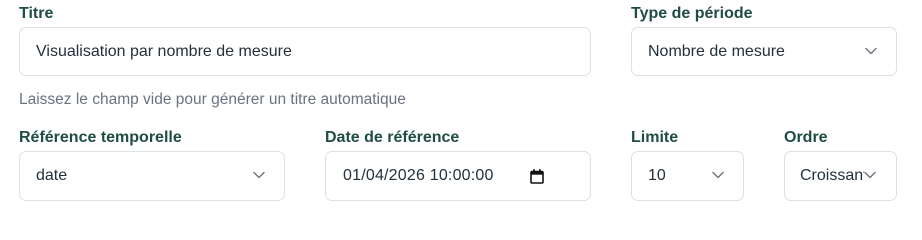 The image size is (922, 240). I want to click on period-type-label: Type de période, so click(692, 13).